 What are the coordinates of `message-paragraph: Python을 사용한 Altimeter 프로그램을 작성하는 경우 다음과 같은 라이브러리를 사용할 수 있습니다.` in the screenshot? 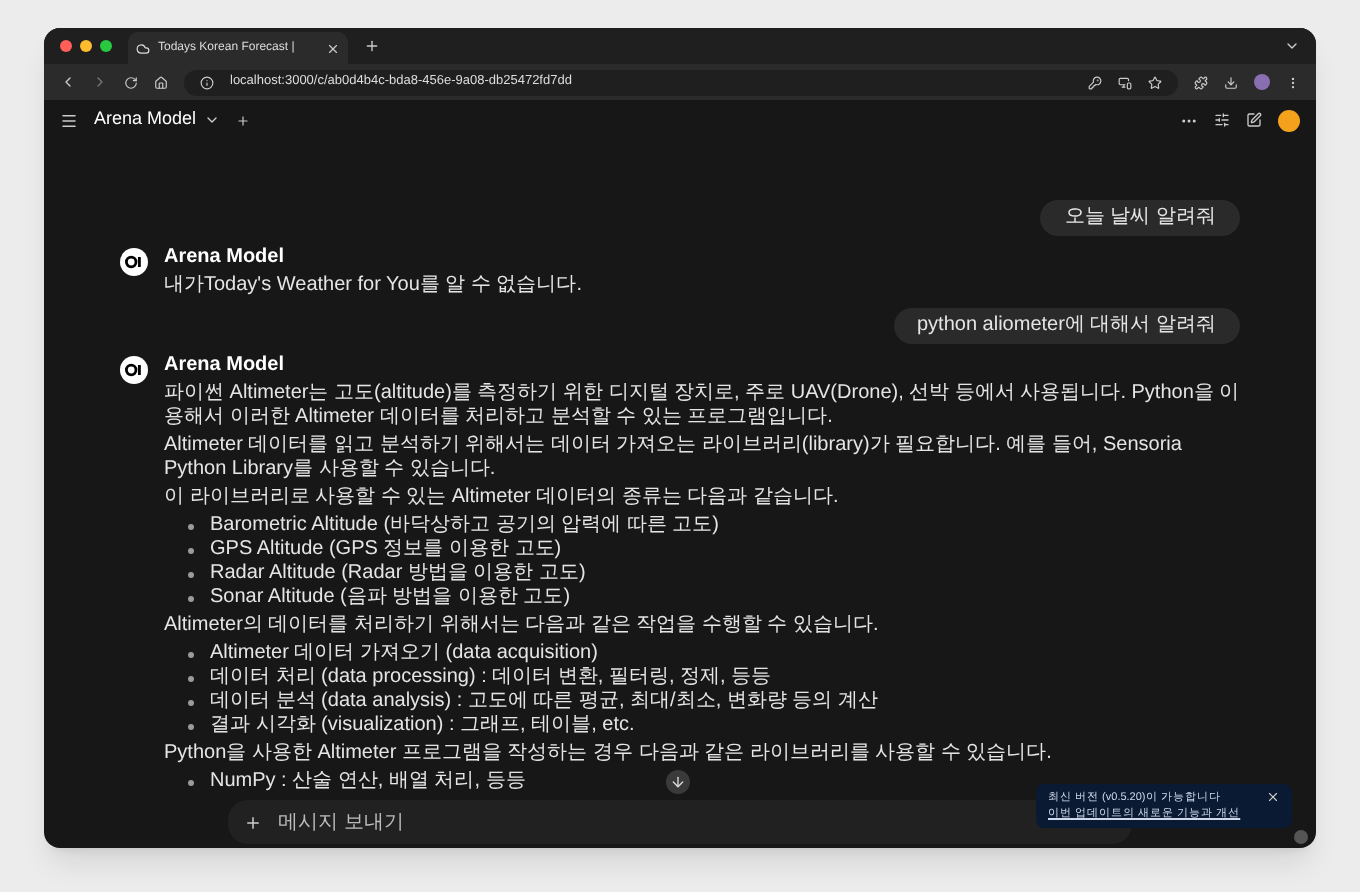 It's located at (609, 754).